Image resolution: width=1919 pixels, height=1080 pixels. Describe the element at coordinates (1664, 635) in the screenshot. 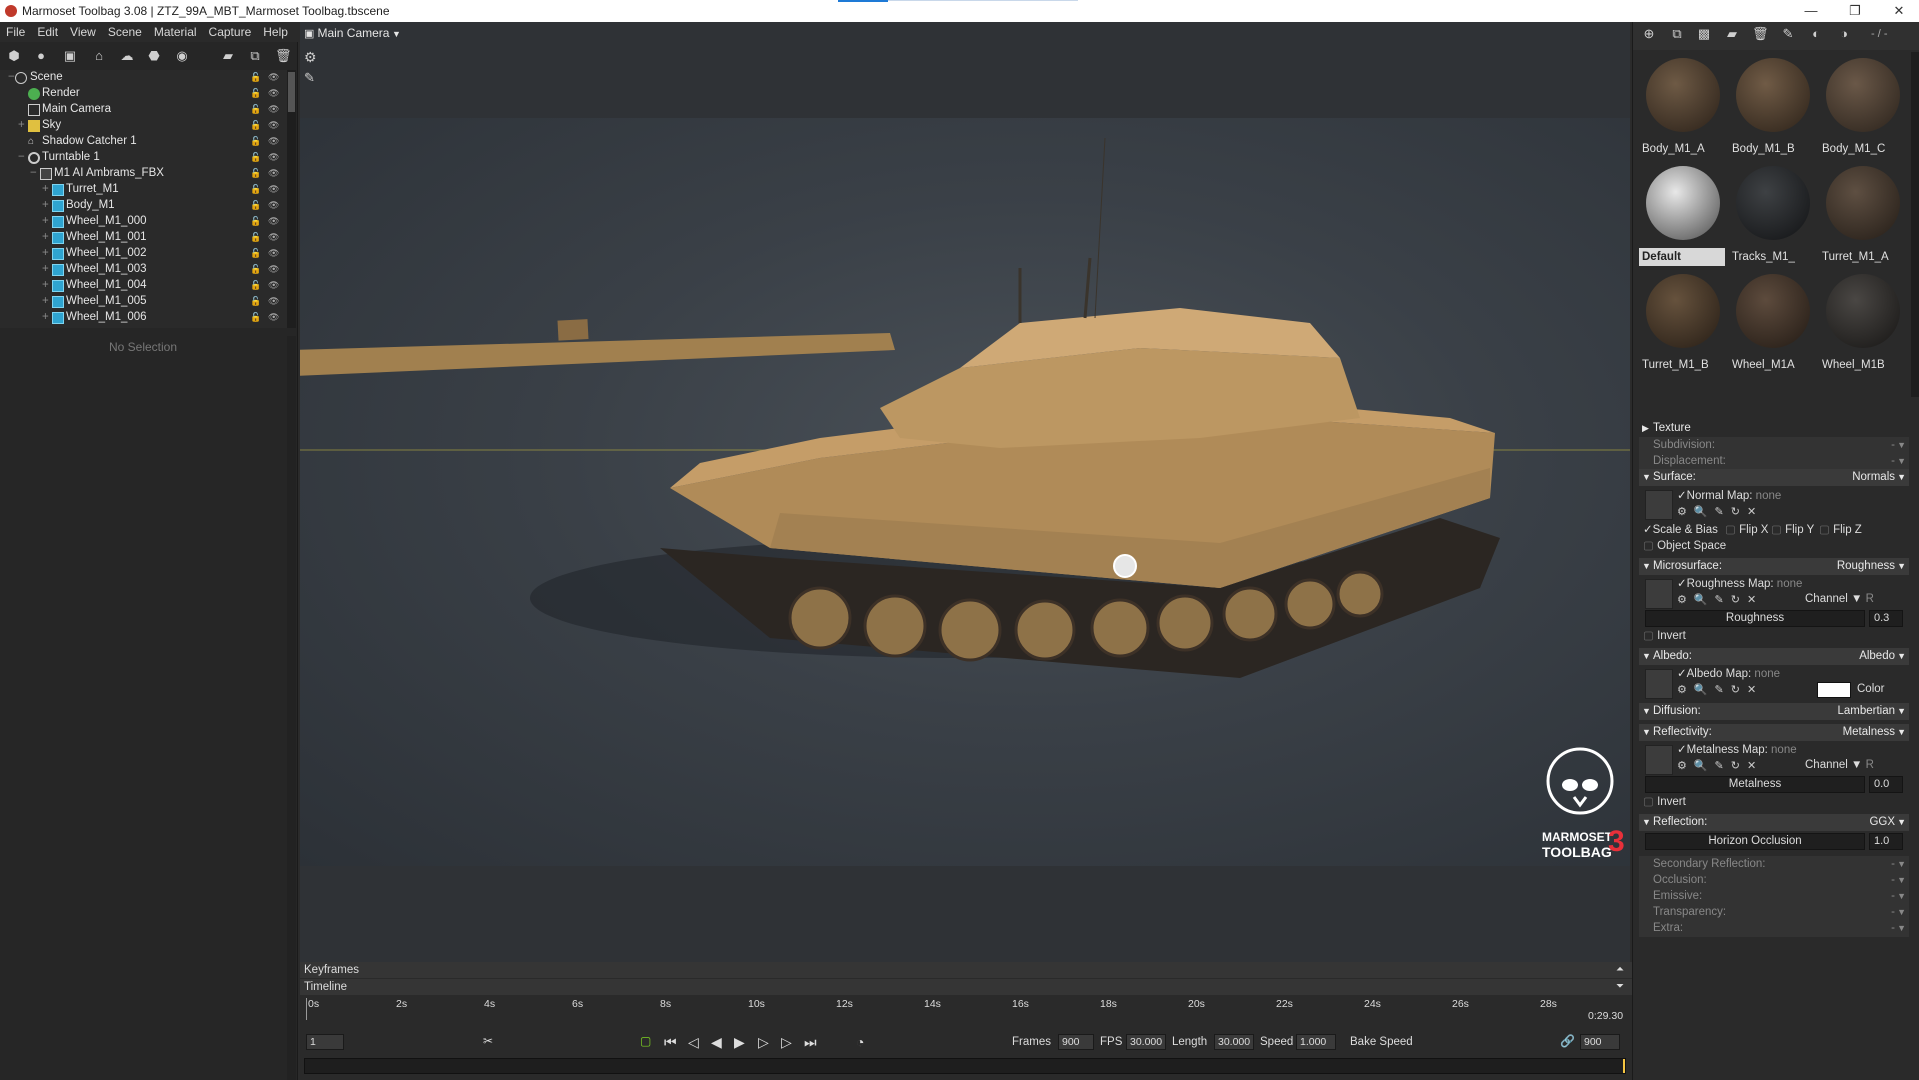

I see `invert-checkbox: ▢ Invert` at that location.